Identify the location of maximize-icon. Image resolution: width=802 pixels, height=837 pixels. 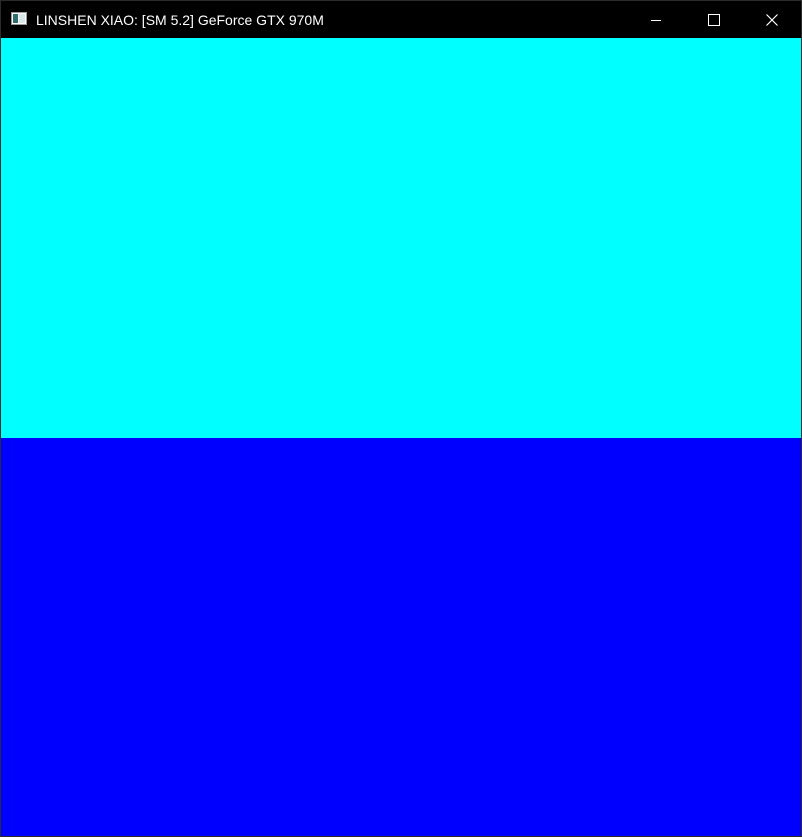
(714, 19).